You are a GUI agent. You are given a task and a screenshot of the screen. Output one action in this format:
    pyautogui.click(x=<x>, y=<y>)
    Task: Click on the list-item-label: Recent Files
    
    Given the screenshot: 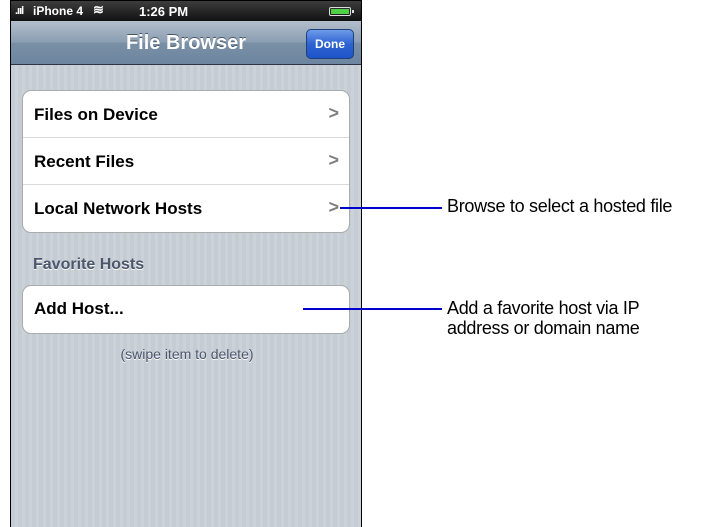 What is the action you would take?
    pyautogui.click(x=84, y=161)
    